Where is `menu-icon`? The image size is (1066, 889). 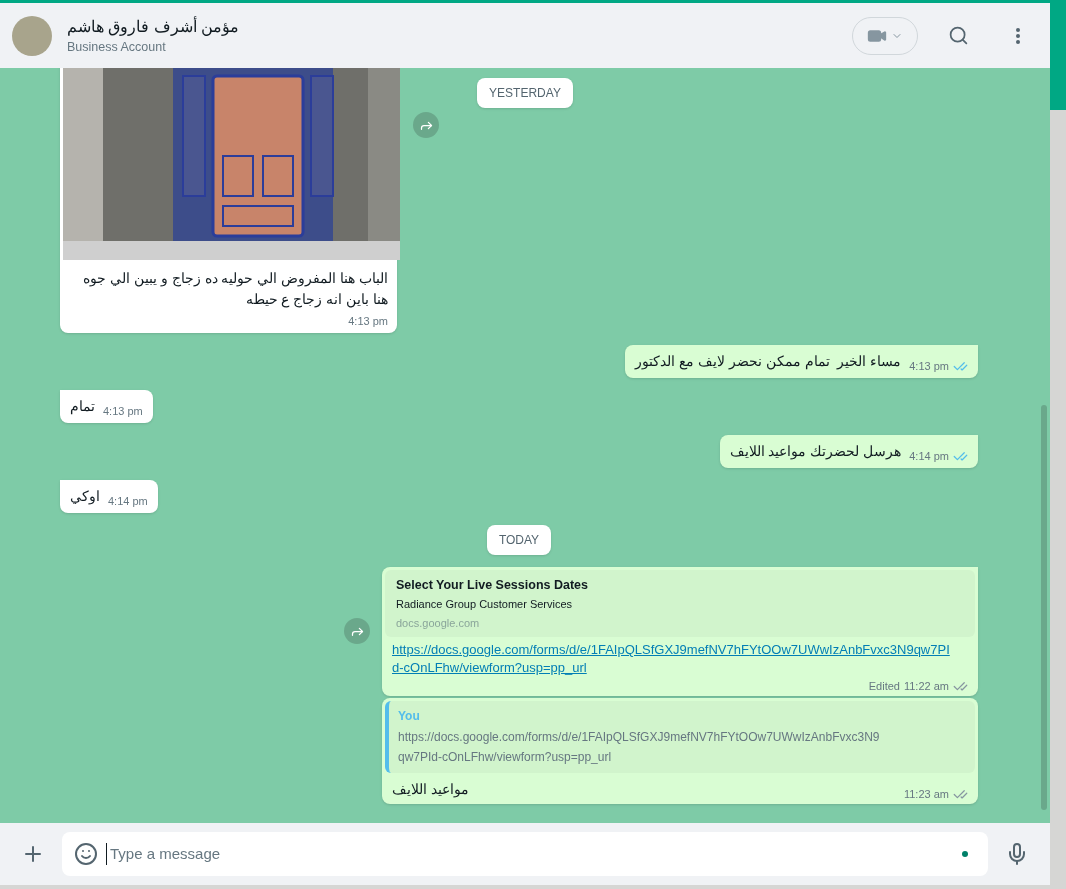
menu-icon is located at coordinates (1018, 35).